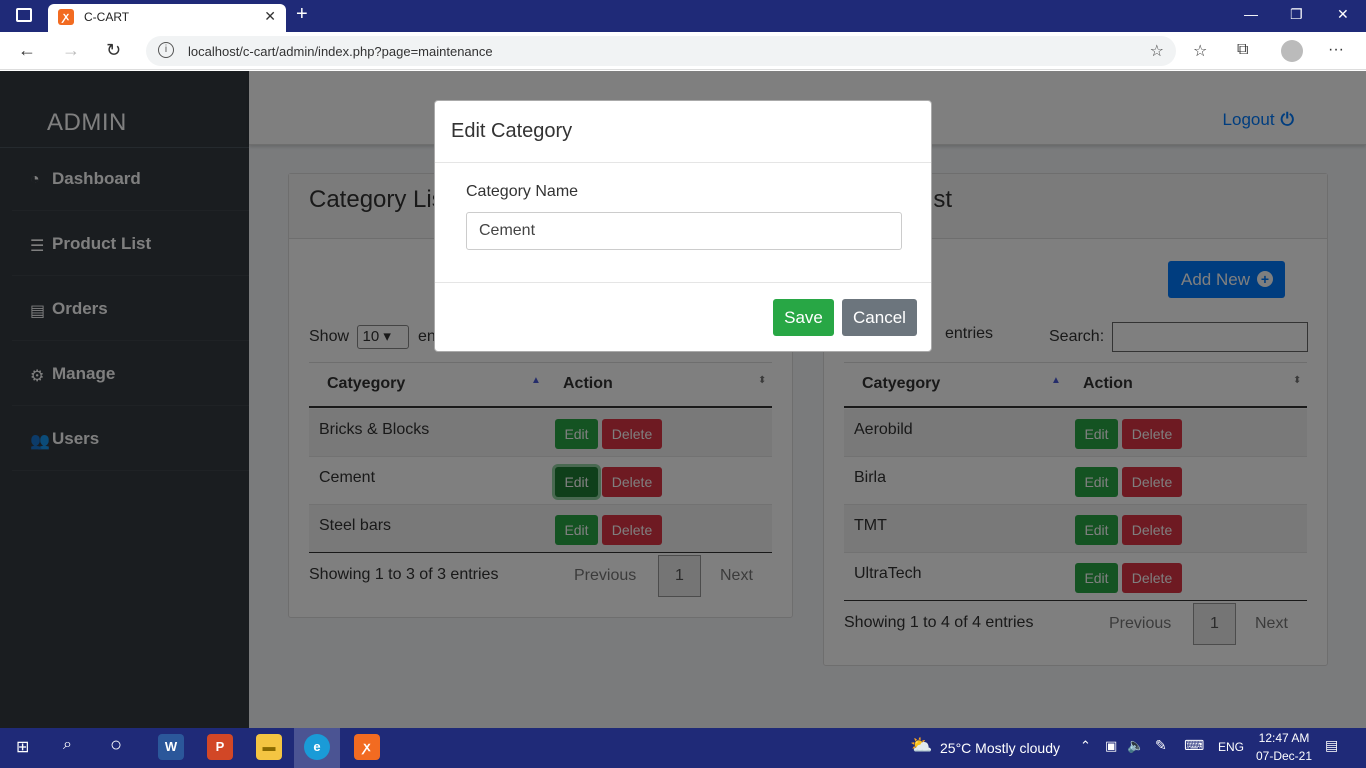 This screenshot has width=1366, height=768. What do you see at coordinates (67, 745) in the screenshot?
I see `search-icon: ⌕` at bounding box center [67, 745].